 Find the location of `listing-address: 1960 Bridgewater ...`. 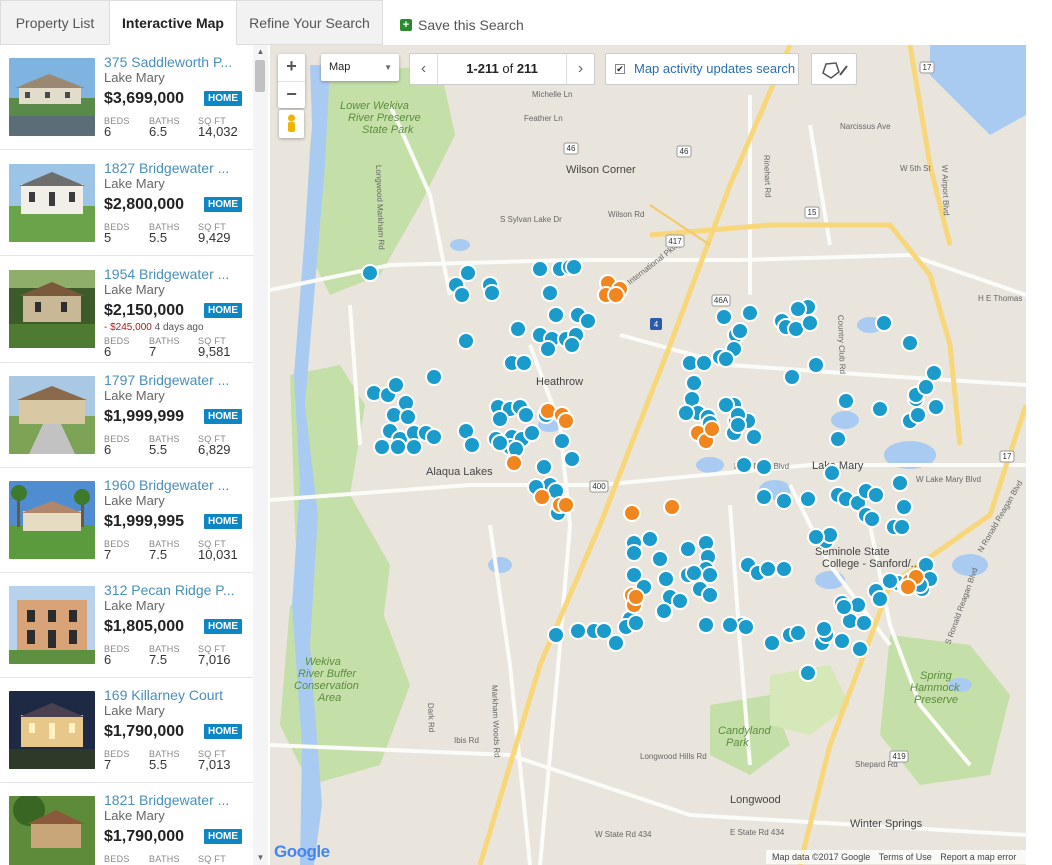

listing-address: 1960 Bridgewater ... is located at coordinates (175, 485).